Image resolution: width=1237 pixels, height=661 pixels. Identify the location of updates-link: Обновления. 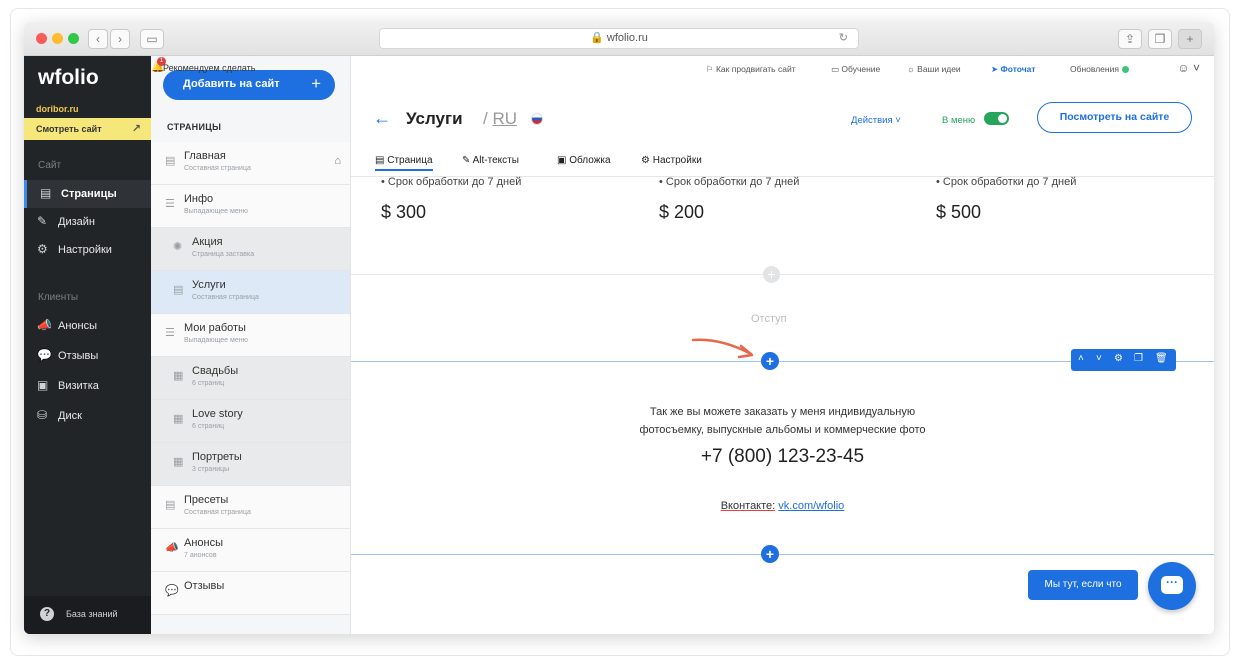
(1099, 69).